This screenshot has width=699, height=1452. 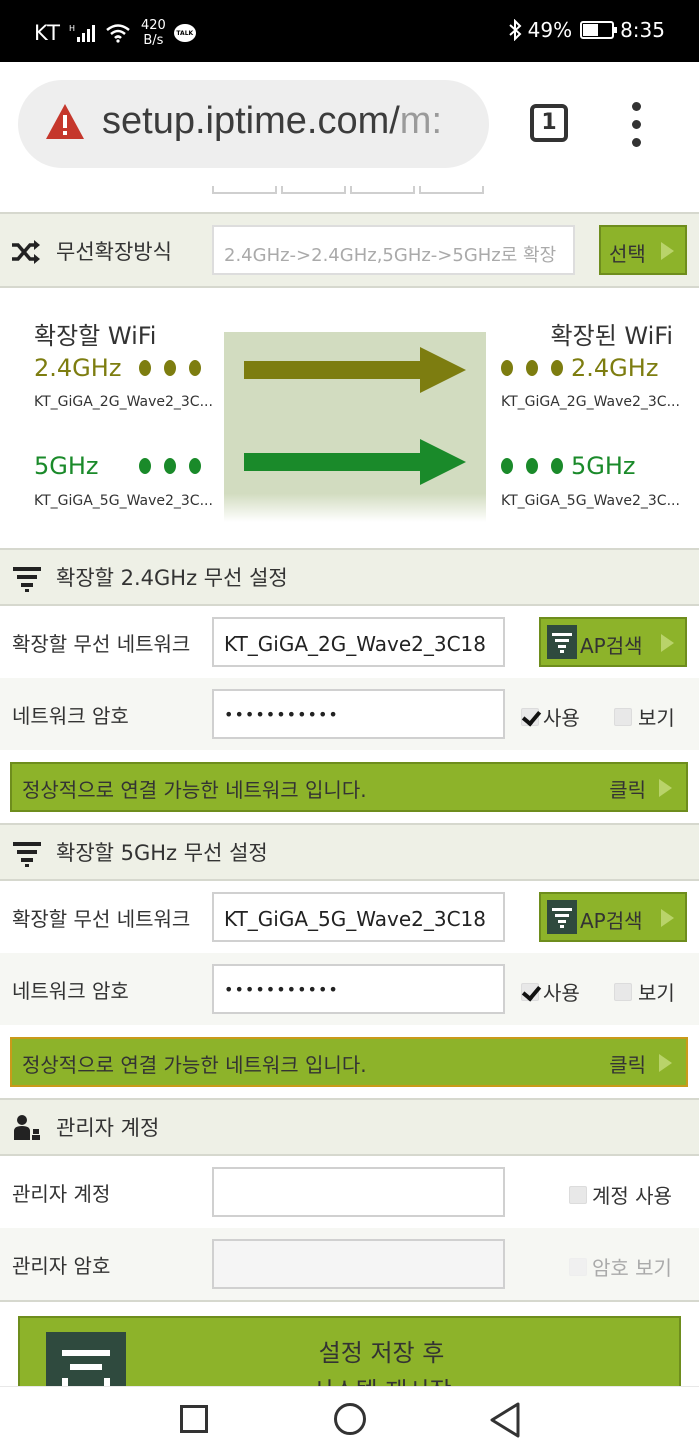 I want to click on back-button, so click(x=505, y=1420).